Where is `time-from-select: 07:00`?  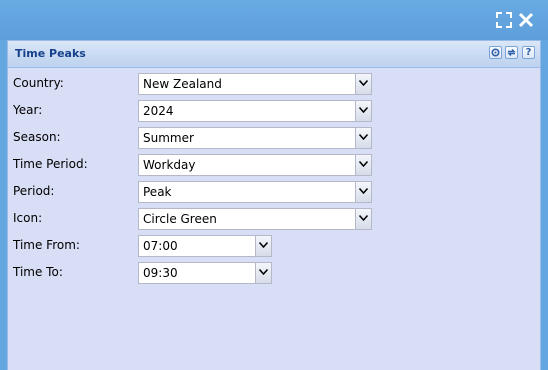 time-from-select: 07:00 is located at coordinates (205, 246).